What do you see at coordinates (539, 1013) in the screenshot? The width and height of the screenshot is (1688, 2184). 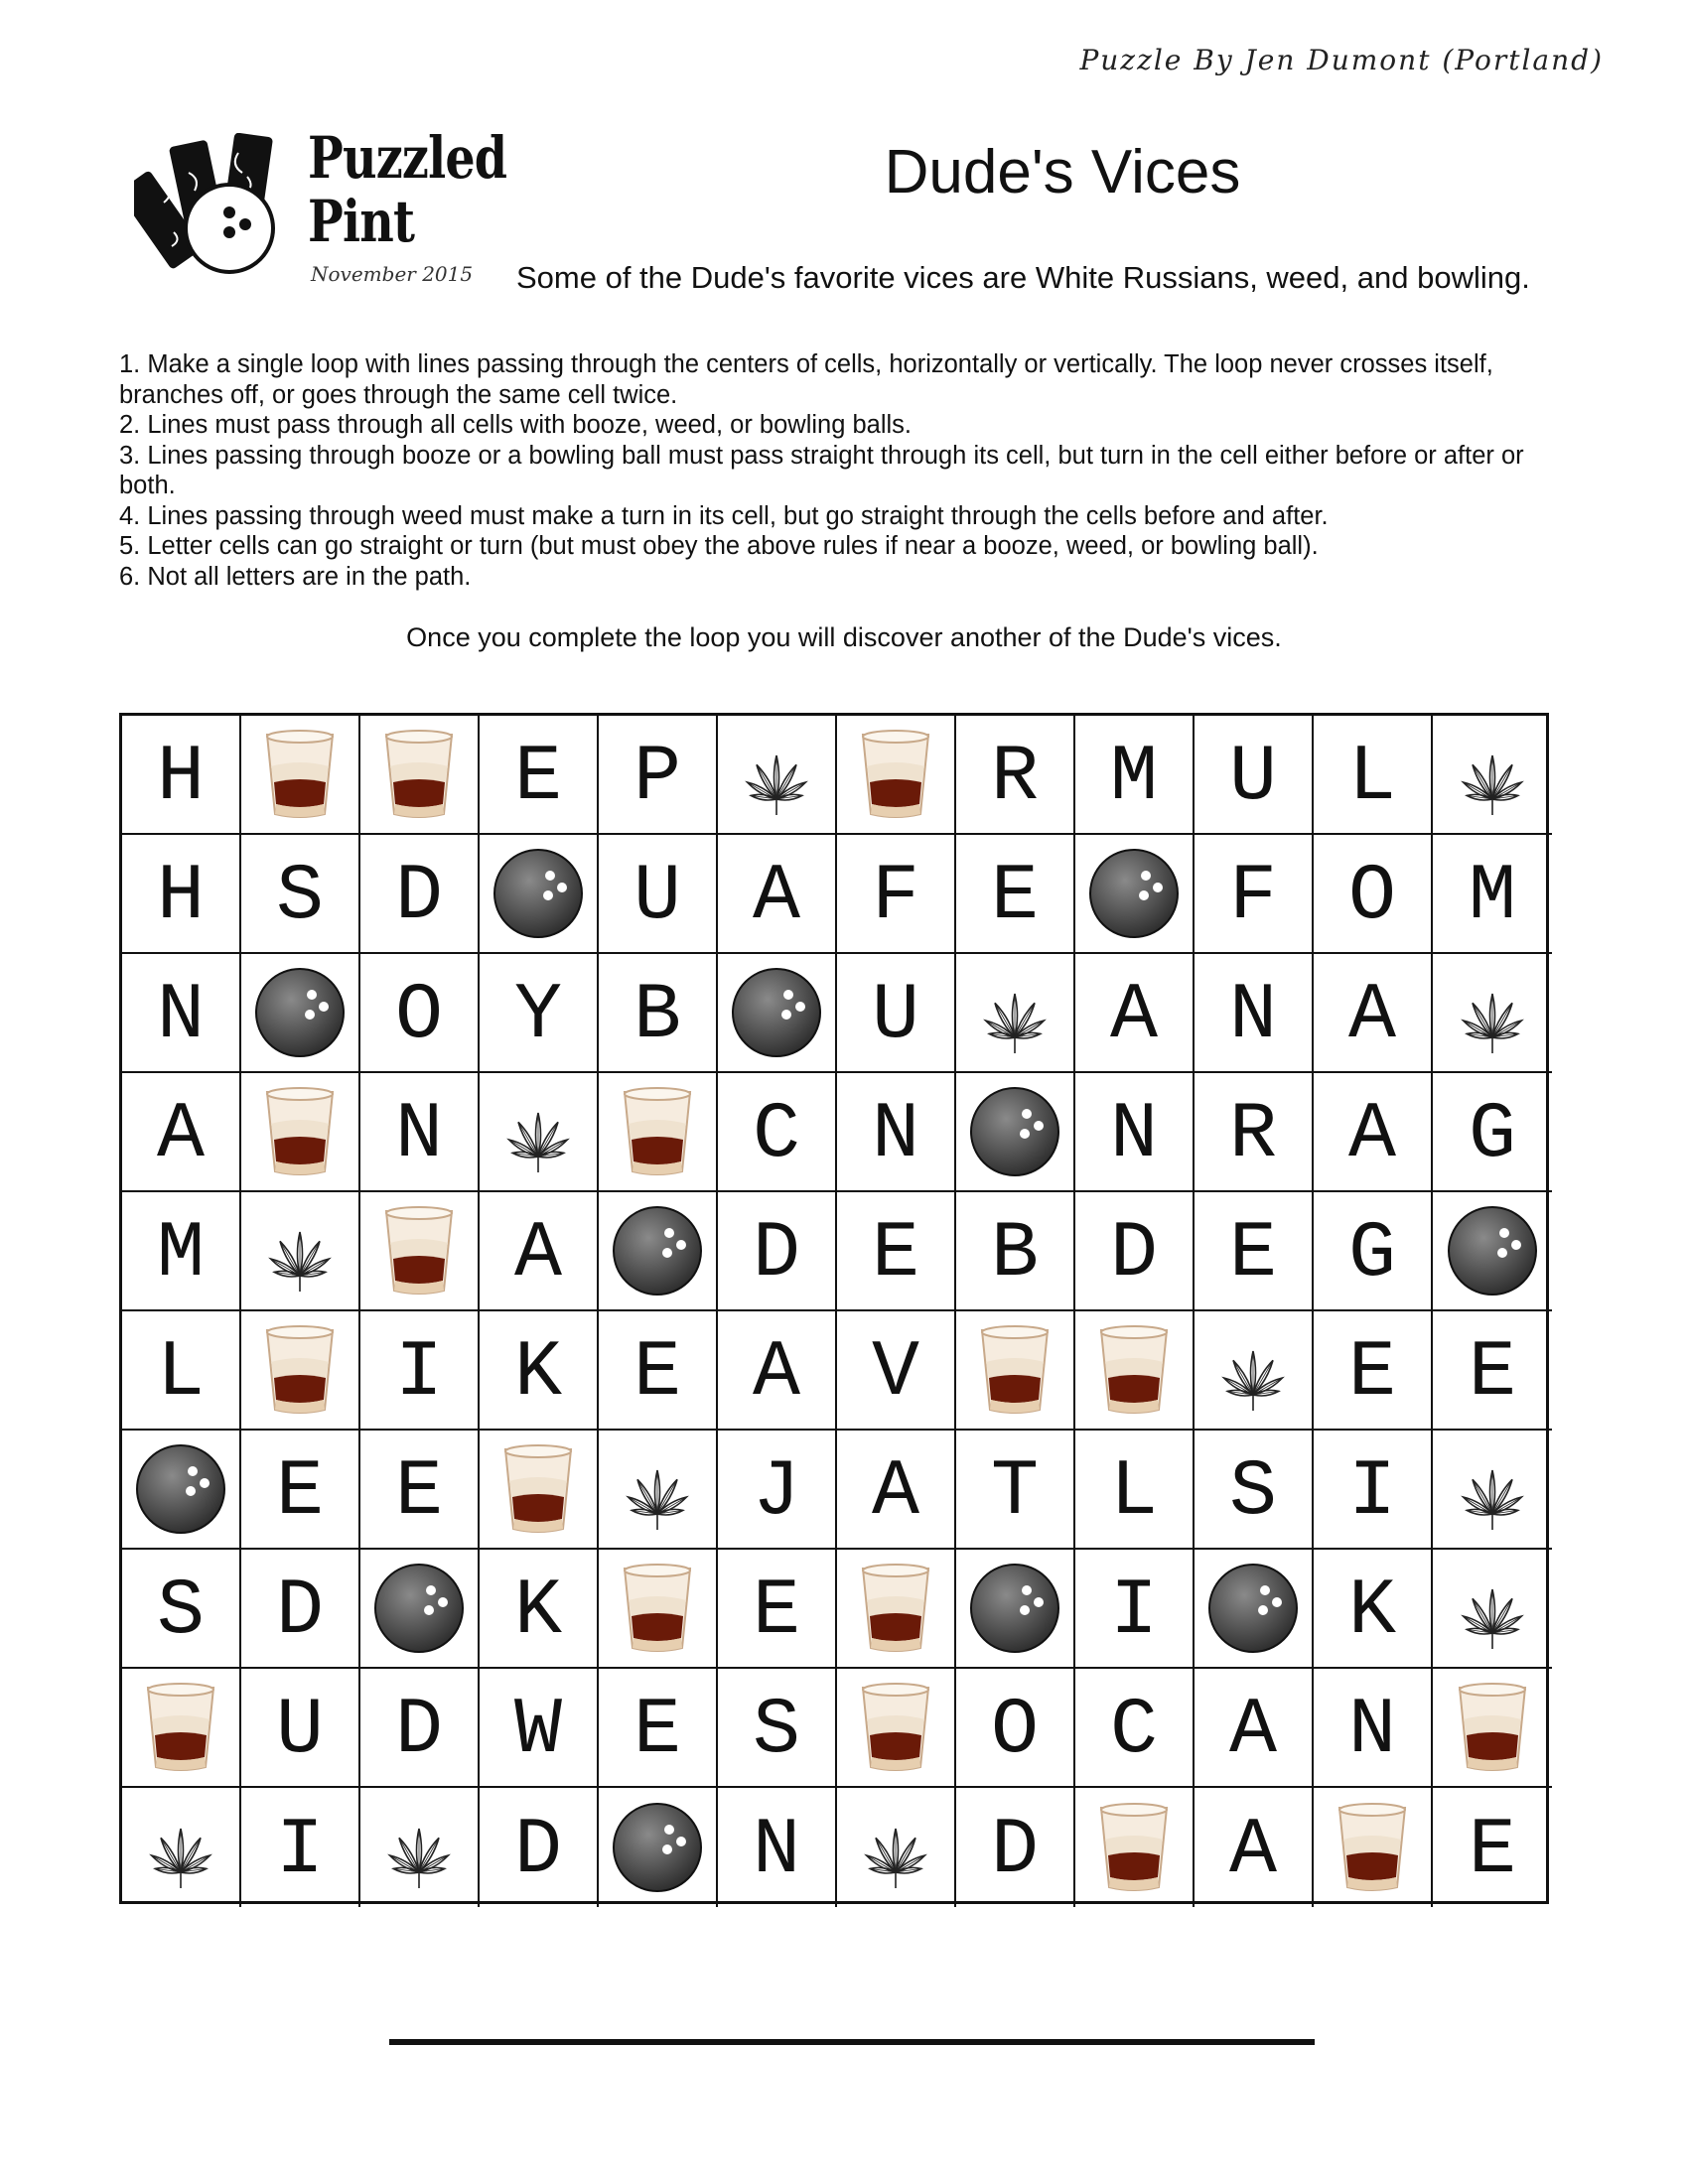 I see `grid-cell-letter: Y` at bounding box center [539, 1013].